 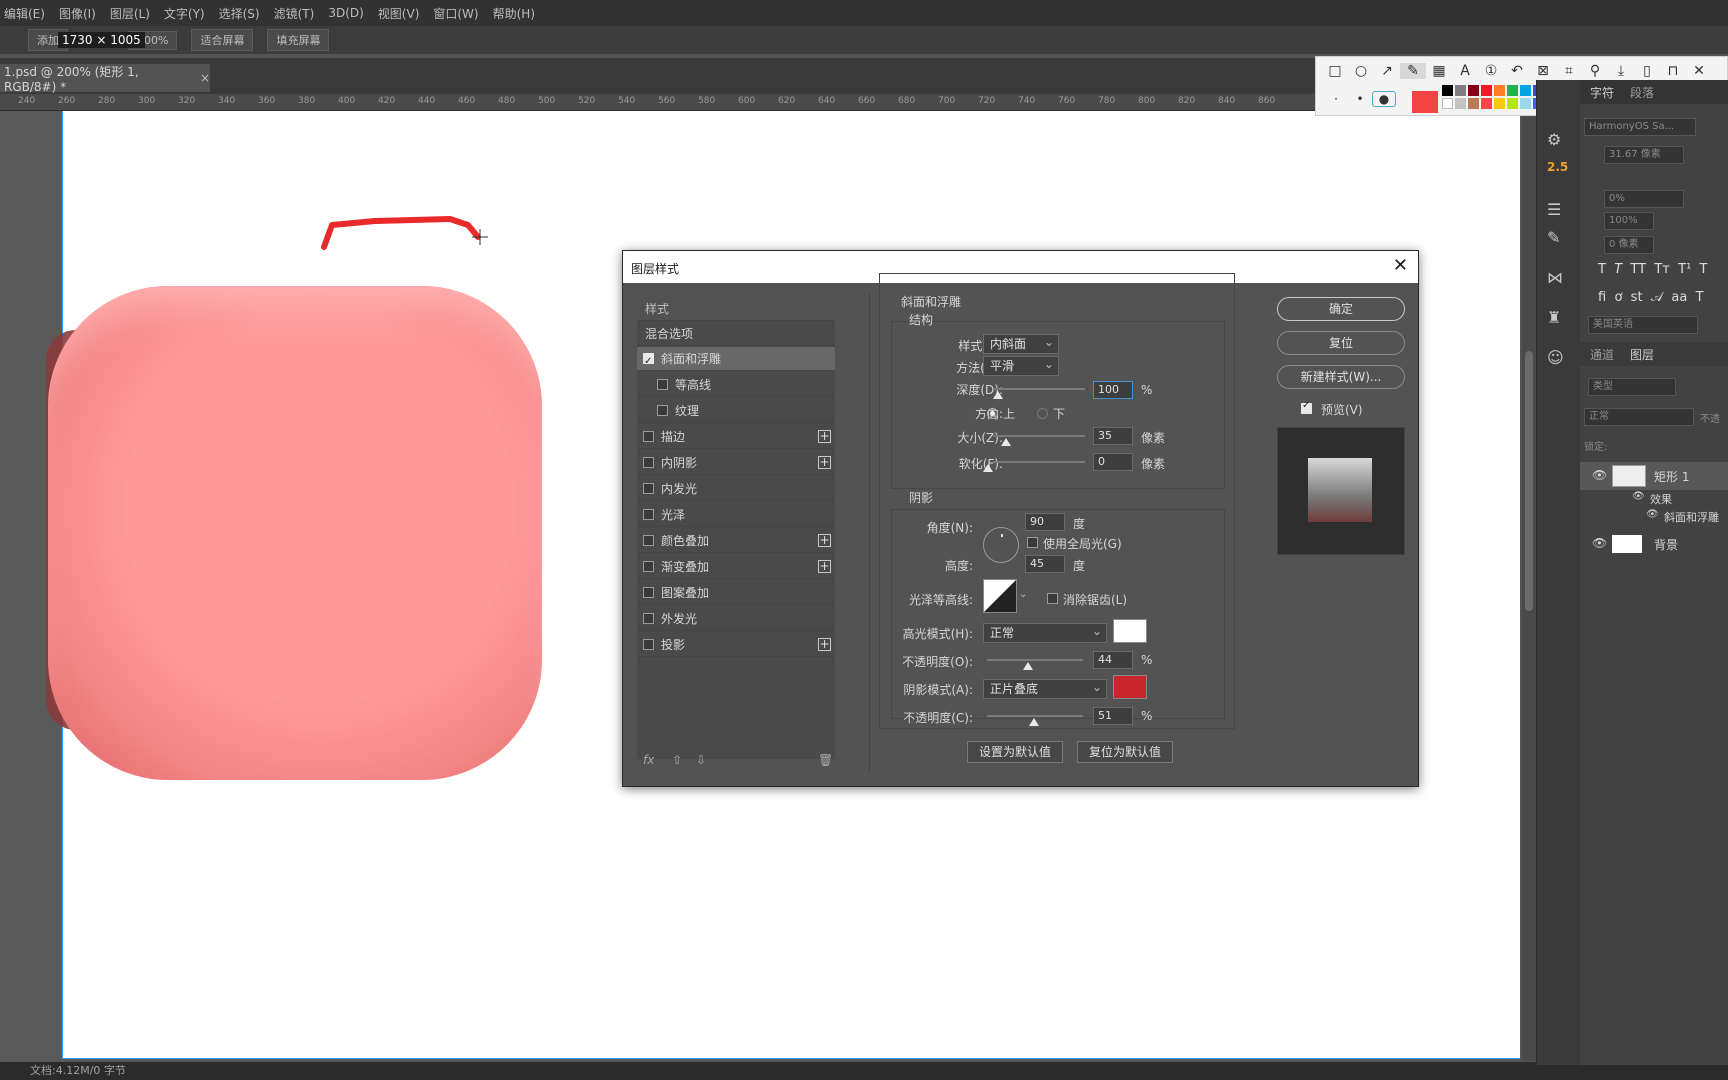 What do you see at coordinates (1045, 564) in the screenshot?
I see `altitude-input: 45` at bounding box center [1045, 564].